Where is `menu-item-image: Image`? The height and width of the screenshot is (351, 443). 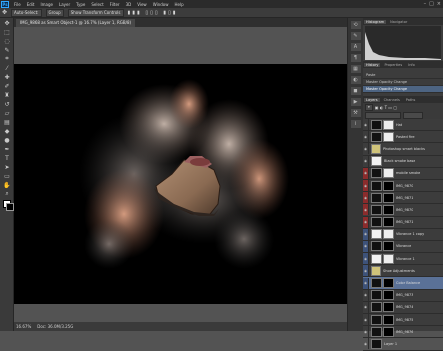 menu-item-image: Image is located at coordinates (46, 4).